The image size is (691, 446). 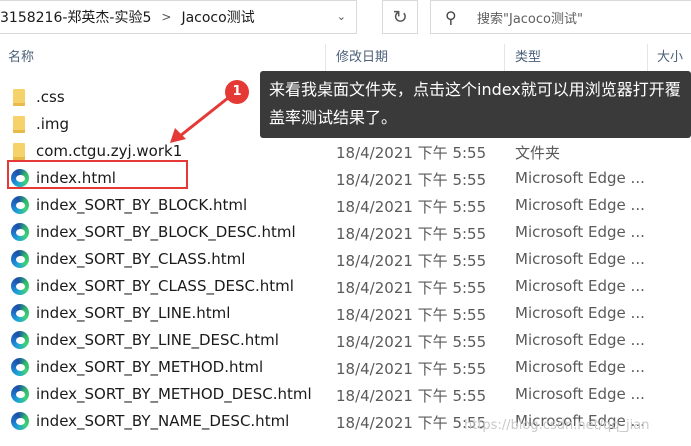 I want to click on watermark: https://blog.csdn.net/qq_jian, so click(x=557, y=425).